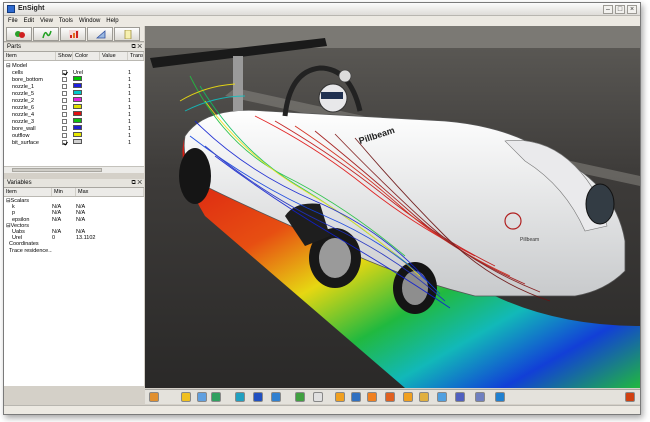 The height and width of the screenshot is (422, 650). I want to click on menu-edit: Edit, so click(29, 21).